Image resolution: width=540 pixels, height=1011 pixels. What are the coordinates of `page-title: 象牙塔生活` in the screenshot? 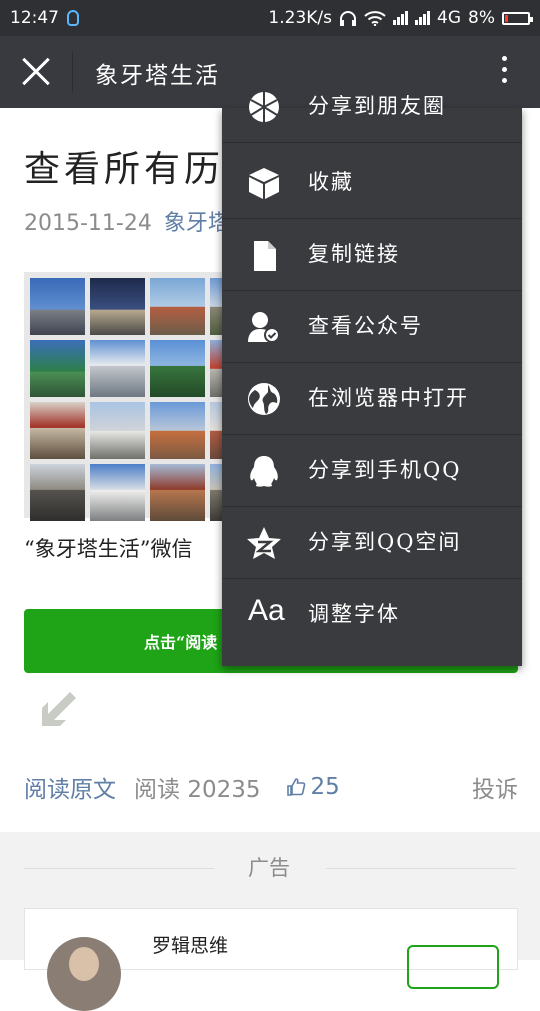 It's located at (157, 76).